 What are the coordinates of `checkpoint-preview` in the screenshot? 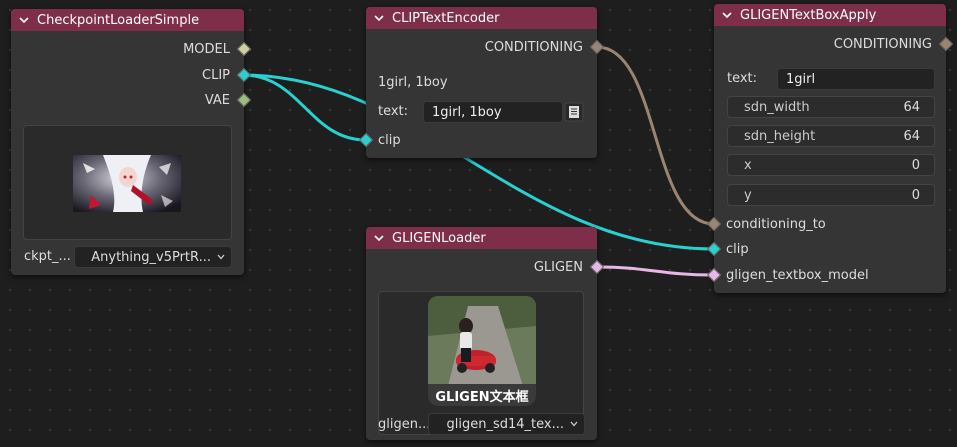 It's located at (127, 182).